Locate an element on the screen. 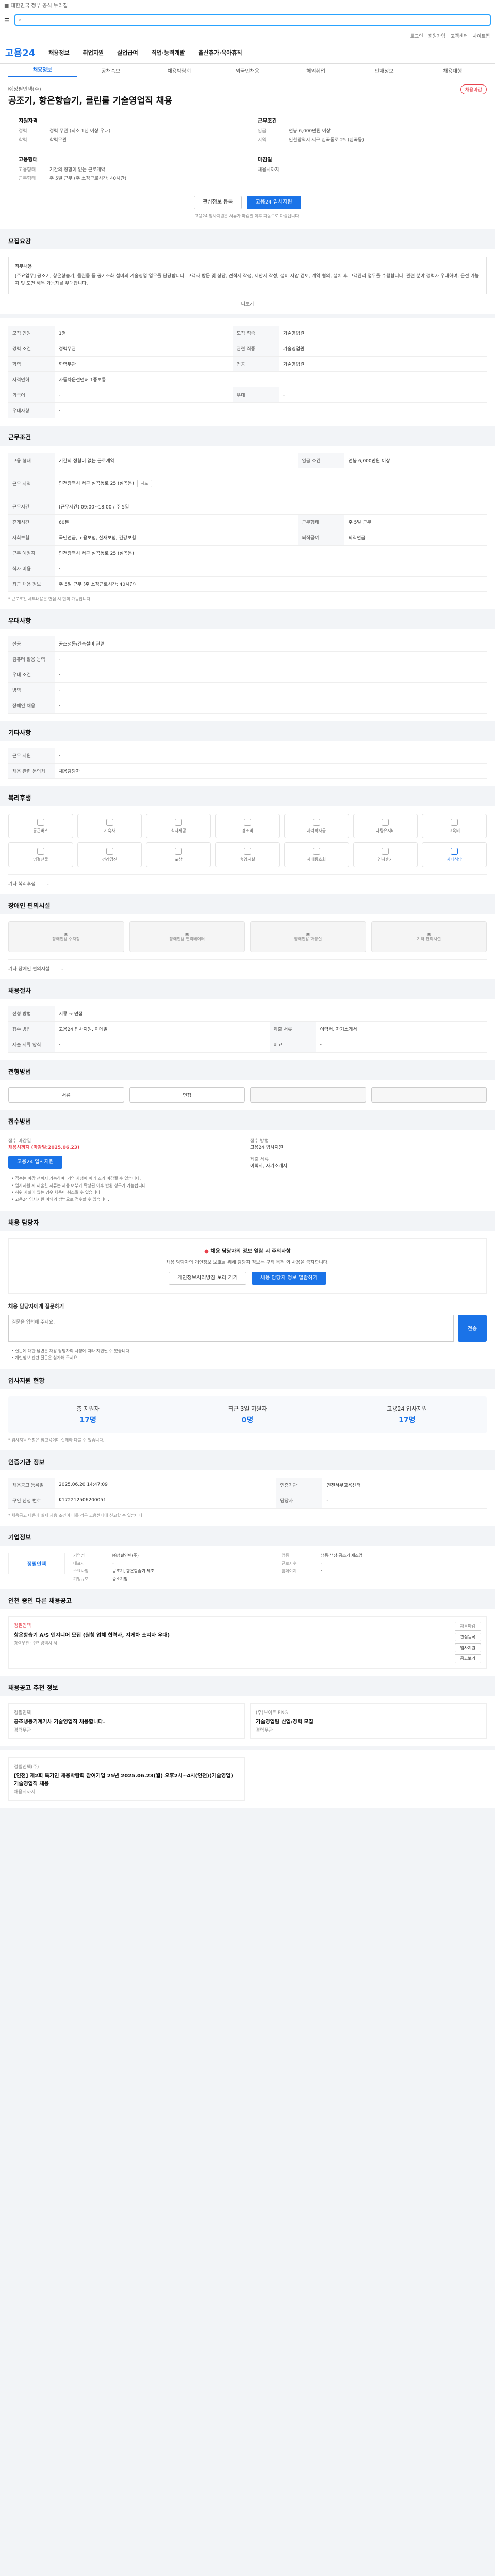 The image size is (495, 2576). company-name: ㈜정필인텍(주) is located at coordinates (247, 88).